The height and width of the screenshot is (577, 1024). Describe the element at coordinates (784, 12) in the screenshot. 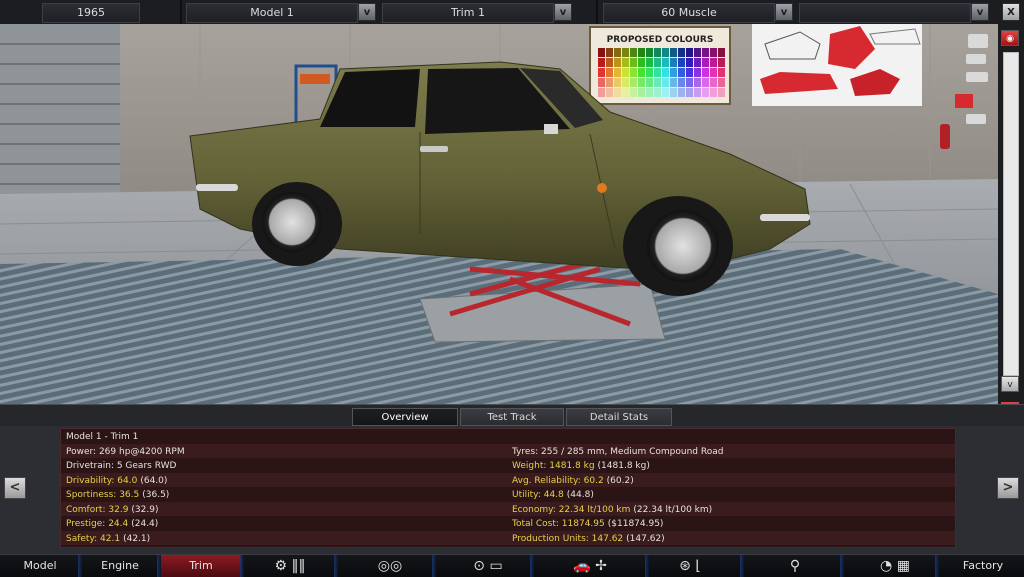

I see `body-dropdown-button: v` at that location.